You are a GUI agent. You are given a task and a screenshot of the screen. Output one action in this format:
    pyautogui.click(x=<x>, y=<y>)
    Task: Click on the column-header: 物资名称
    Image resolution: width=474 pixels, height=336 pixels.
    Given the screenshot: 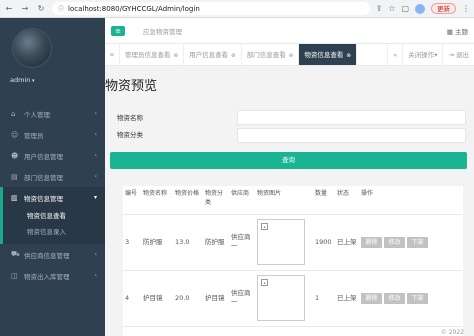 What is the action you would take?
    pyautogui.click(x=157, y=200)
    